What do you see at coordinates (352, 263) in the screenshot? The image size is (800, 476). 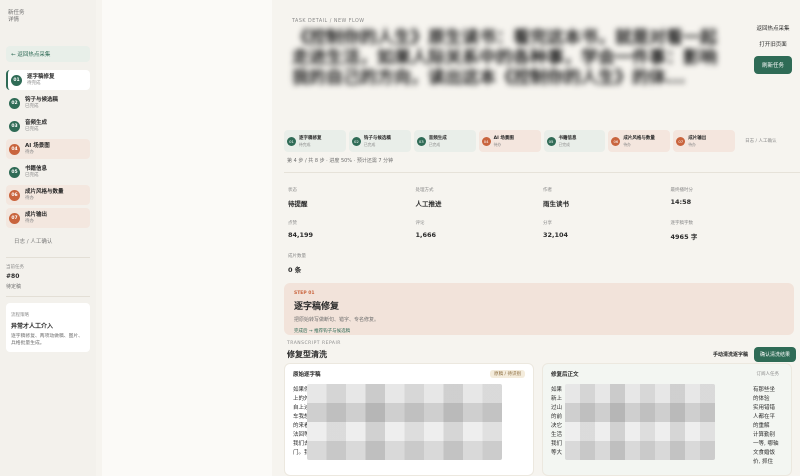 I see `stat-item: 成片数量 0 条` at bounding box center [352, 263].